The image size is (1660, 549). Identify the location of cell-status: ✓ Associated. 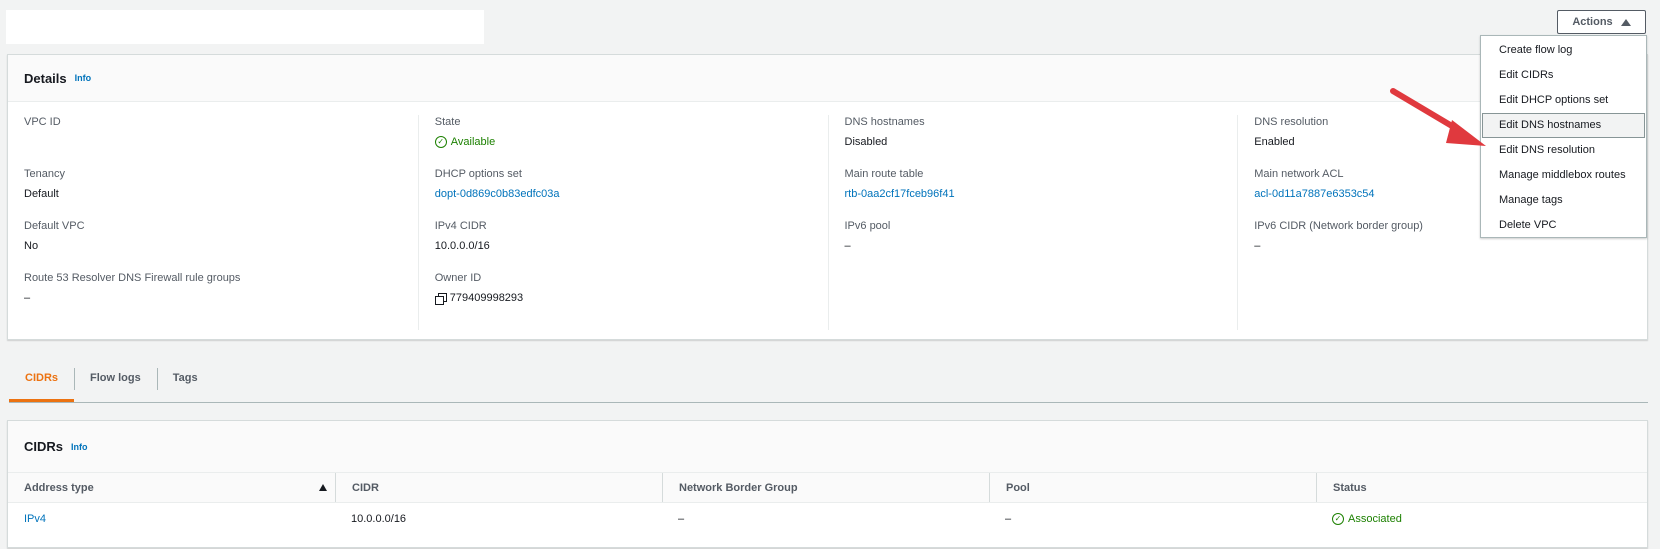
(1481, 519).